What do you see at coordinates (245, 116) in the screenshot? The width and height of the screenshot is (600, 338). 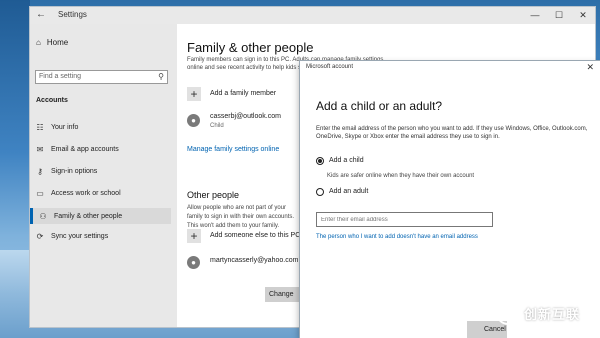 I see `family-member-email: casserbj@outlook.com` at bounding box center [245, 116].